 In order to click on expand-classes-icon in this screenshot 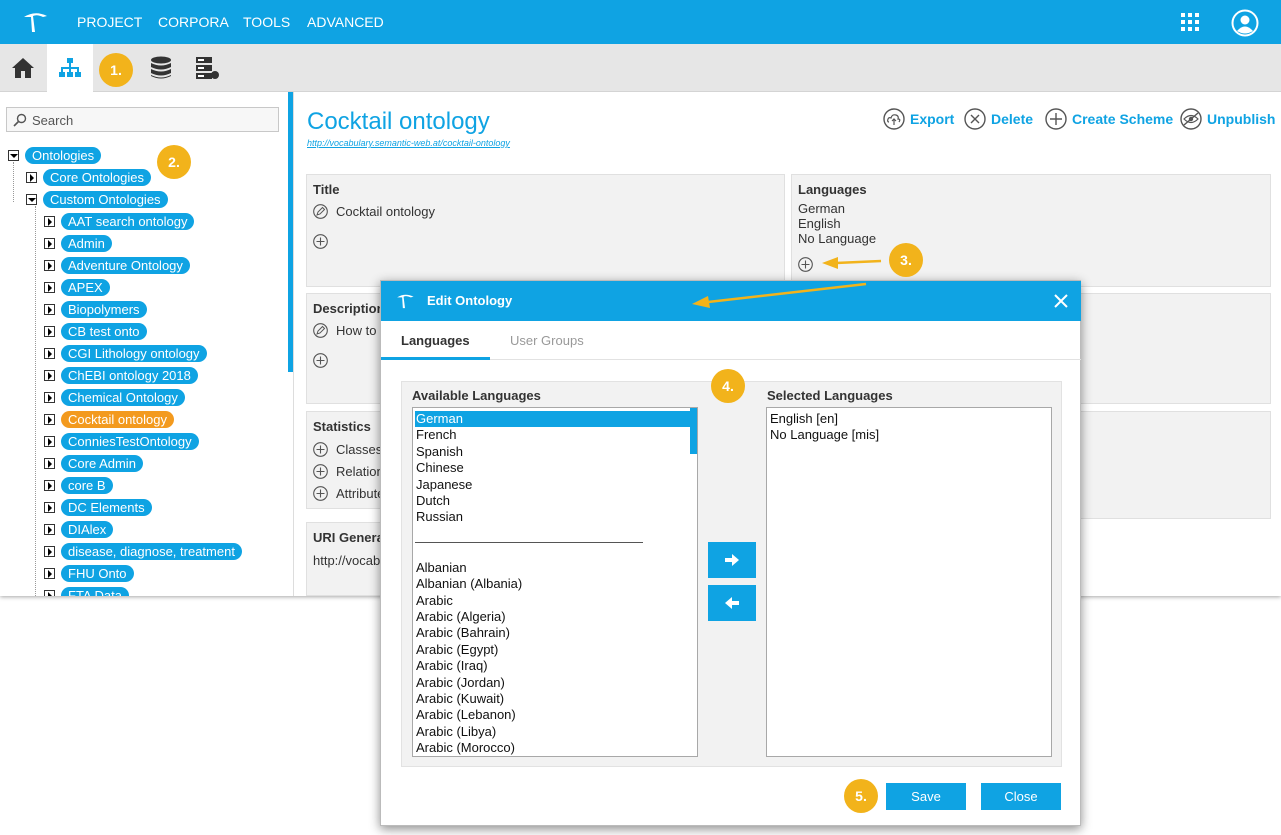, I will do `click(320, 449)`.